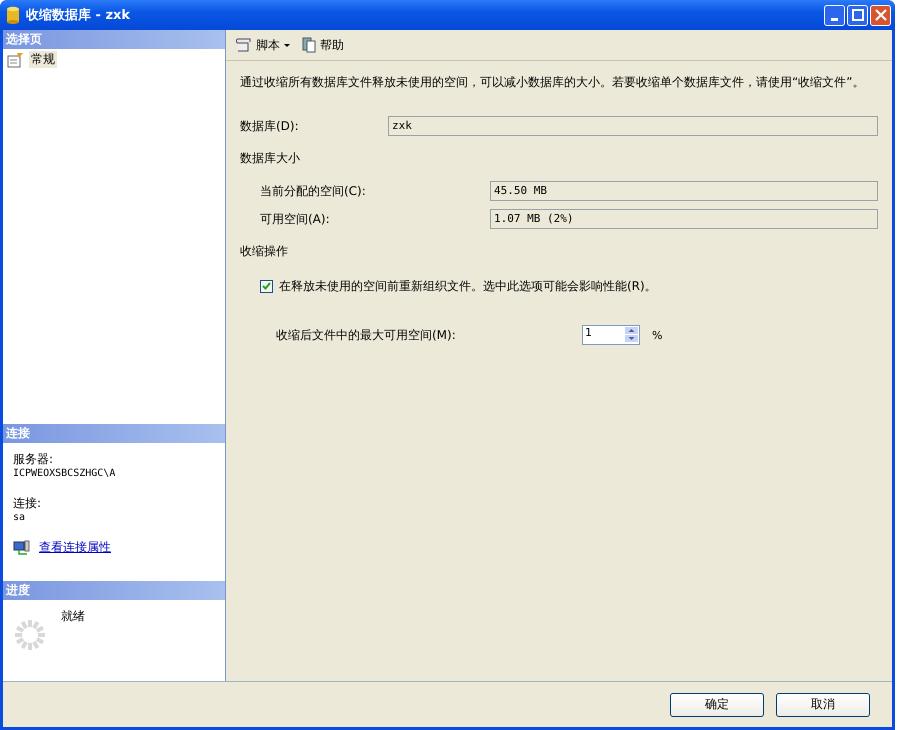  What do you see at coordinates (631, 338) in the screenshot?
I see `spin-down-icon` at bounding box center [631, 338].